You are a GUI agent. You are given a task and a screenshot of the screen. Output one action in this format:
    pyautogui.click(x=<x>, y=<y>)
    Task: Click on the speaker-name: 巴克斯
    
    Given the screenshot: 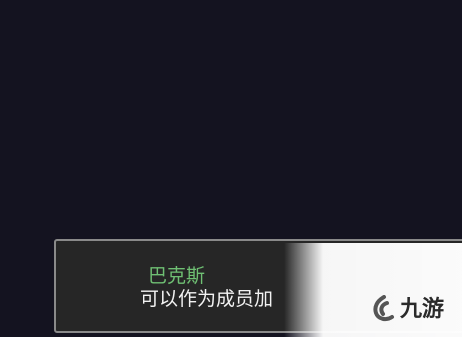 What is the action you would take?
    pyautogui.click(x=177, y=276)
    